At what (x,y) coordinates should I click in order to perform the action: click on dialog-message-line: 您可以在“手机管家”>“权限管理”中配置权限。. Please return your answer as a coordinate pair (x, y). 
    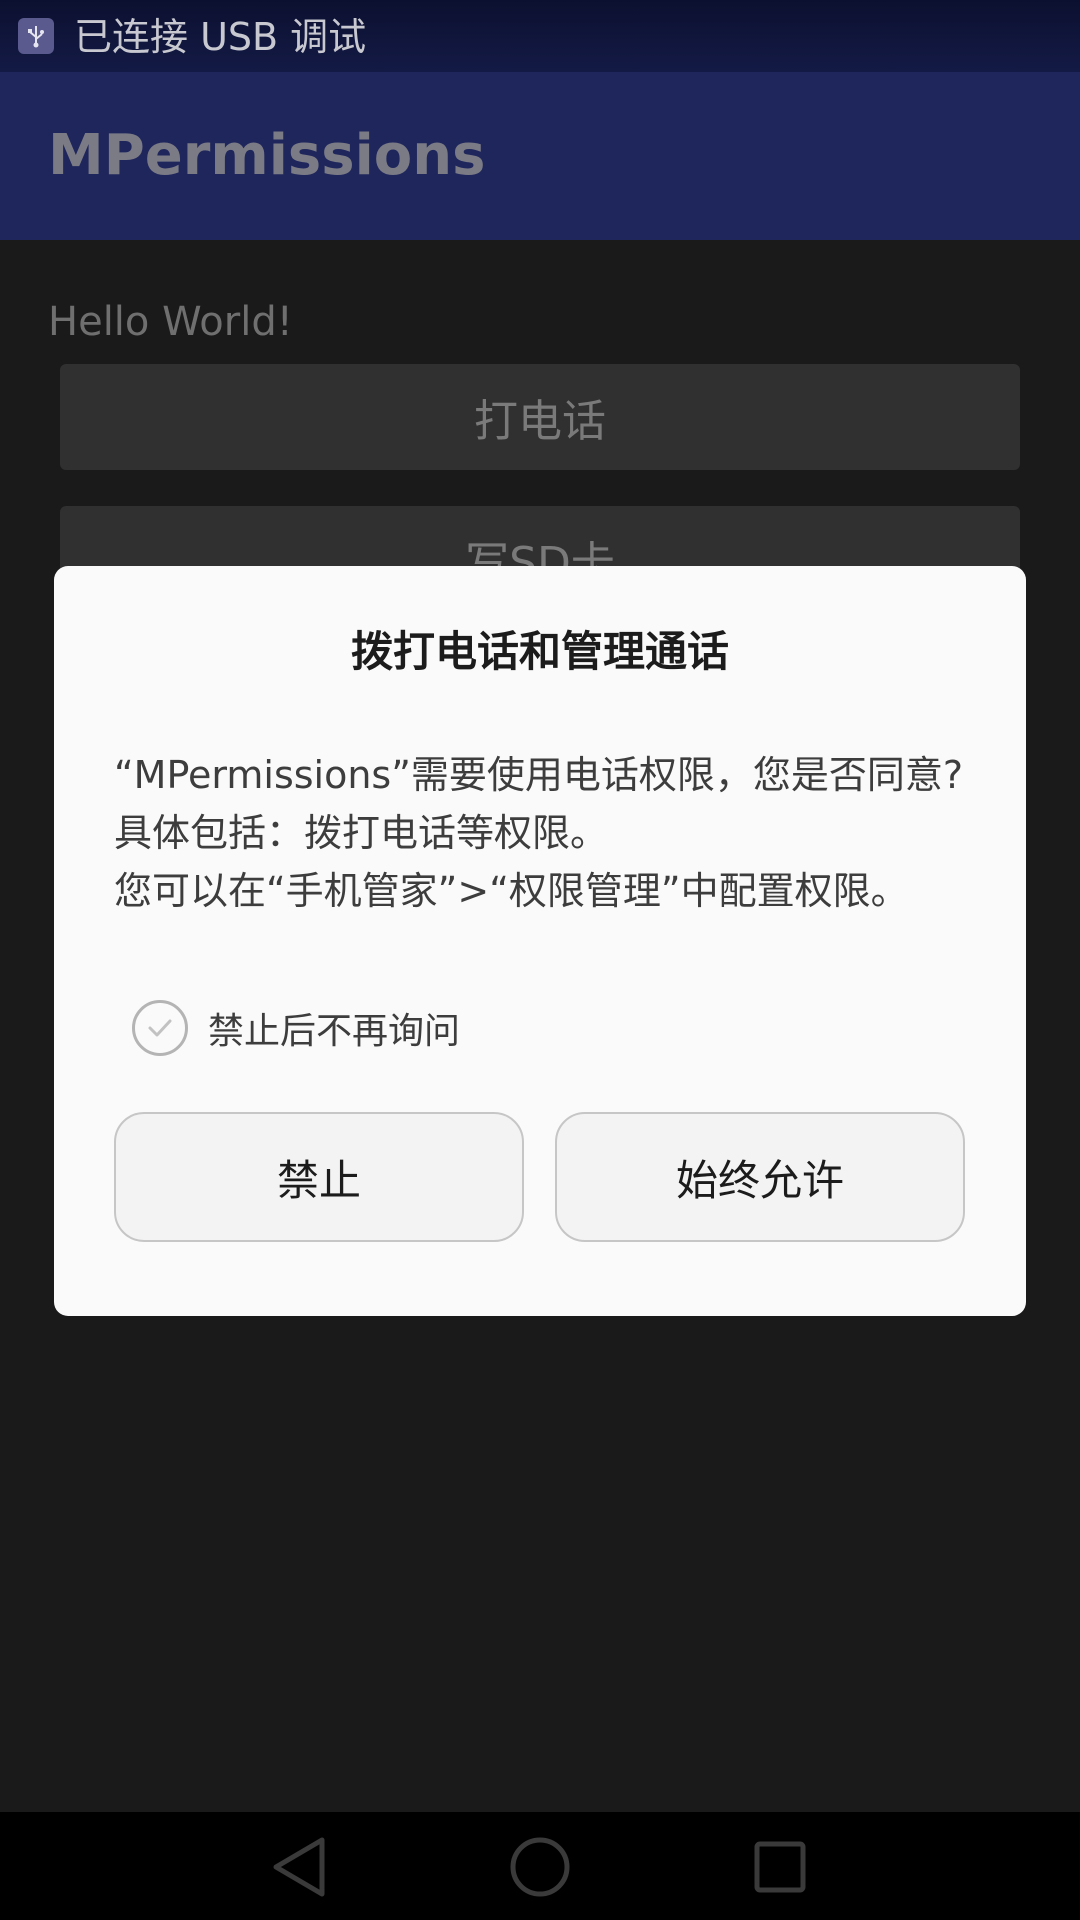
    Looking at the image, I should click on (511, 891).